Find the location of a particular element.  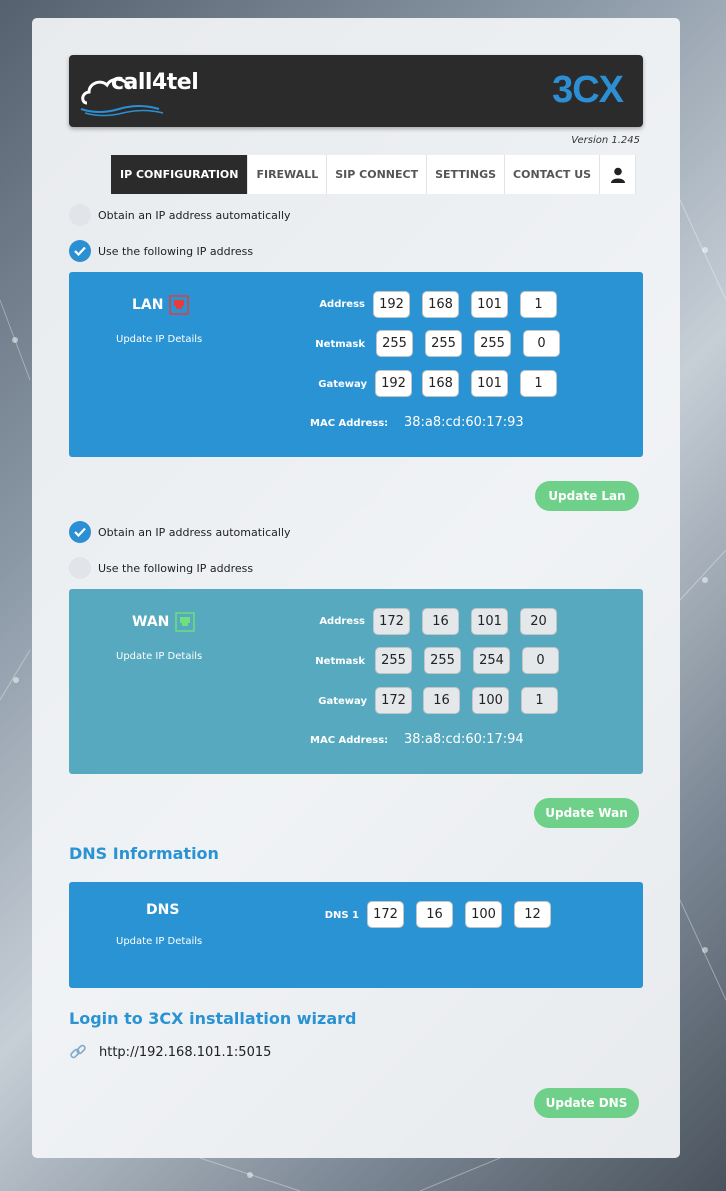

wan-gateway-octet-3: 100 is located at coordinates (490, 700).